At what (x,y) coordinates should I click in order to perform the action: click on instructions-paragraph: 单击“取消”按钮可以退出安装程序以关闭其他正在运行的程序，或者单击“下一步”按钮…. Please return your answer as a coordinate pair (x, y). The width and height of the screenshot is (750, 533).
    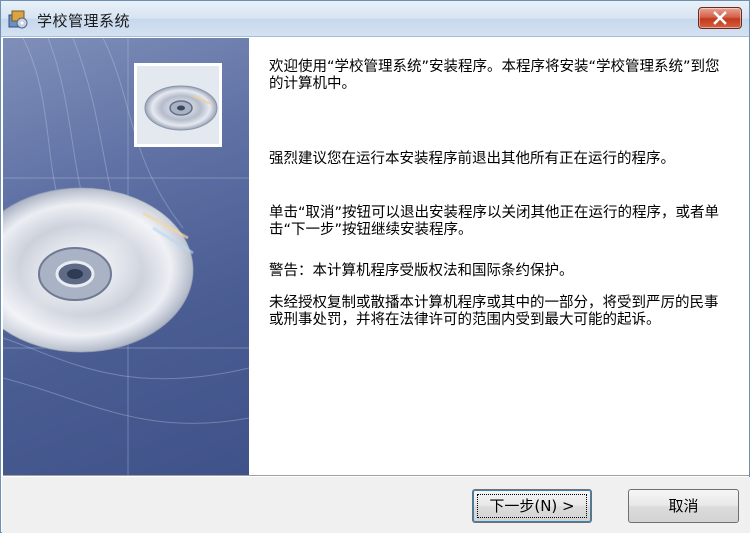
    Looking at the image, I should click on (494, 221).